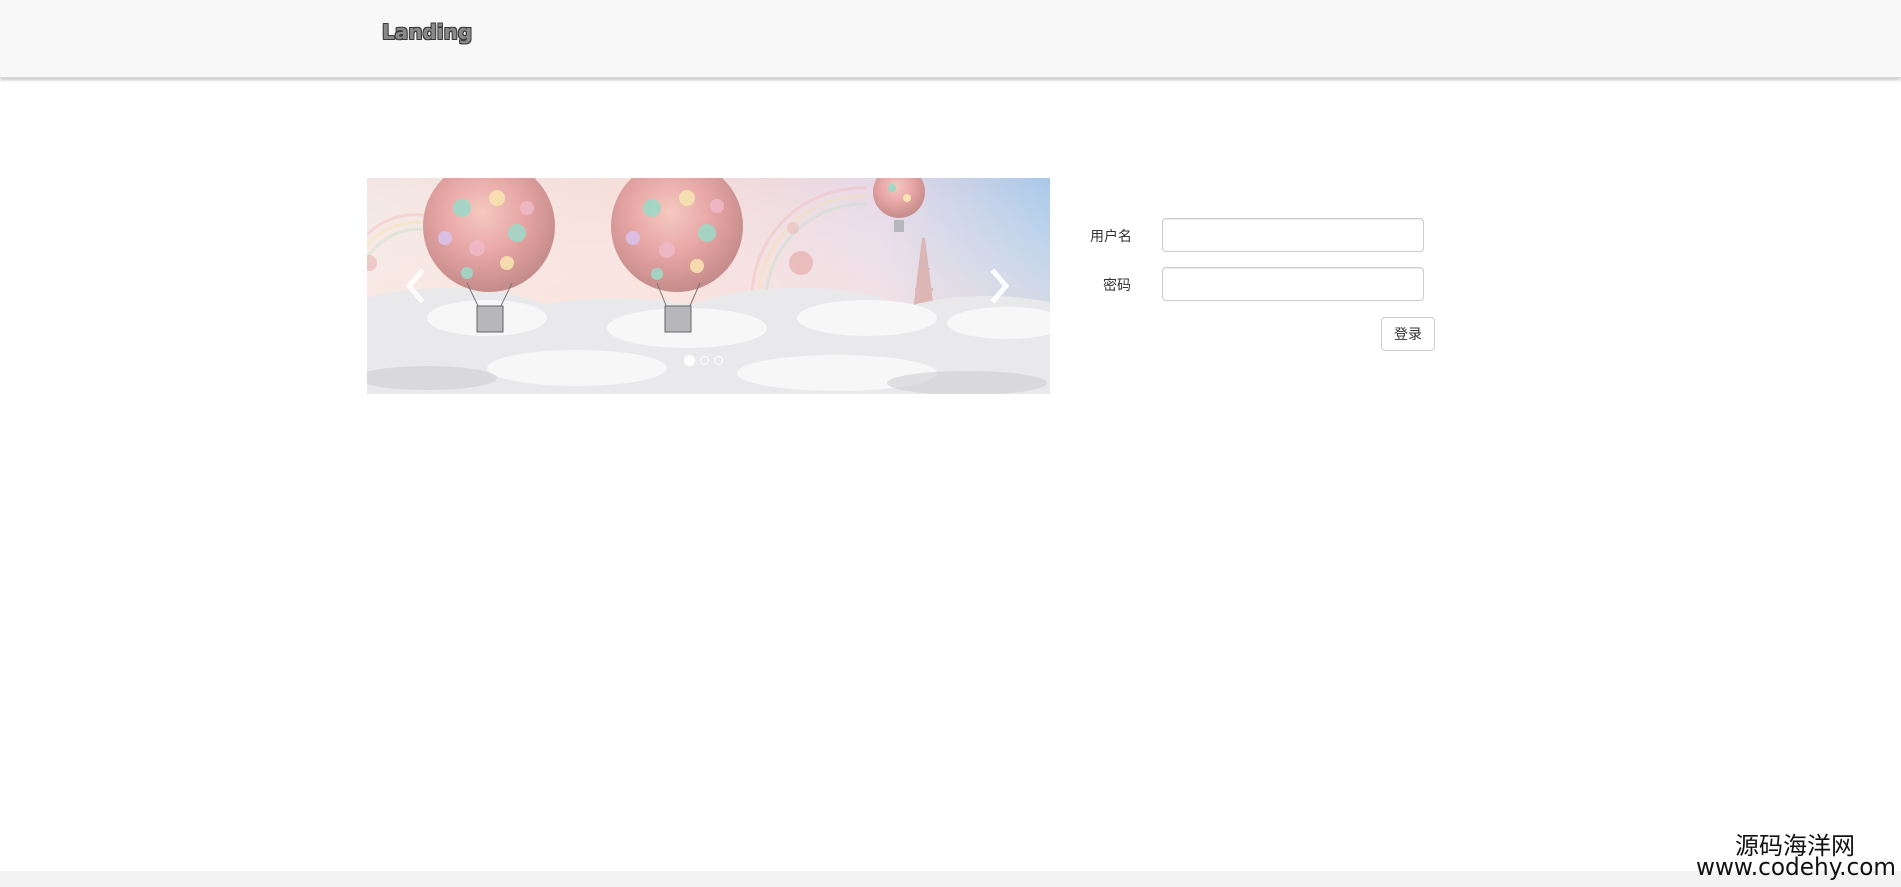 This screenshot has width=1901, height=887. Describe the element at coordinates (1293, 235) in the screenshot. I see `username-input` at that location.